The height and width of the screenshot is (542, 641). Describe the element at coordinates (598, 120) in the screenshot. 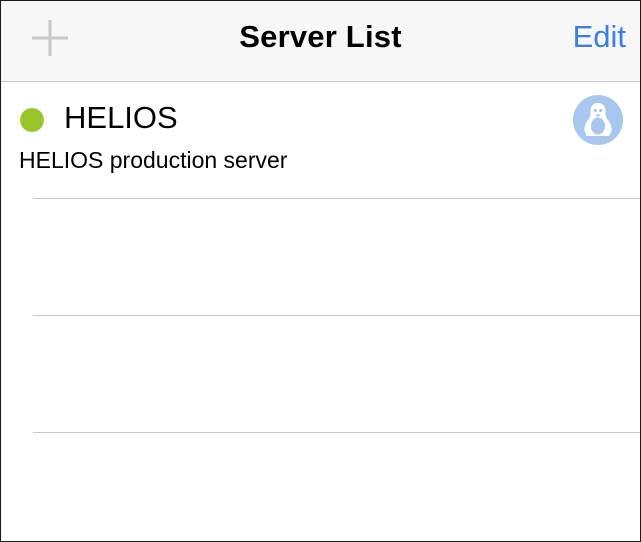

I see `linux-tux-icon` at that location.